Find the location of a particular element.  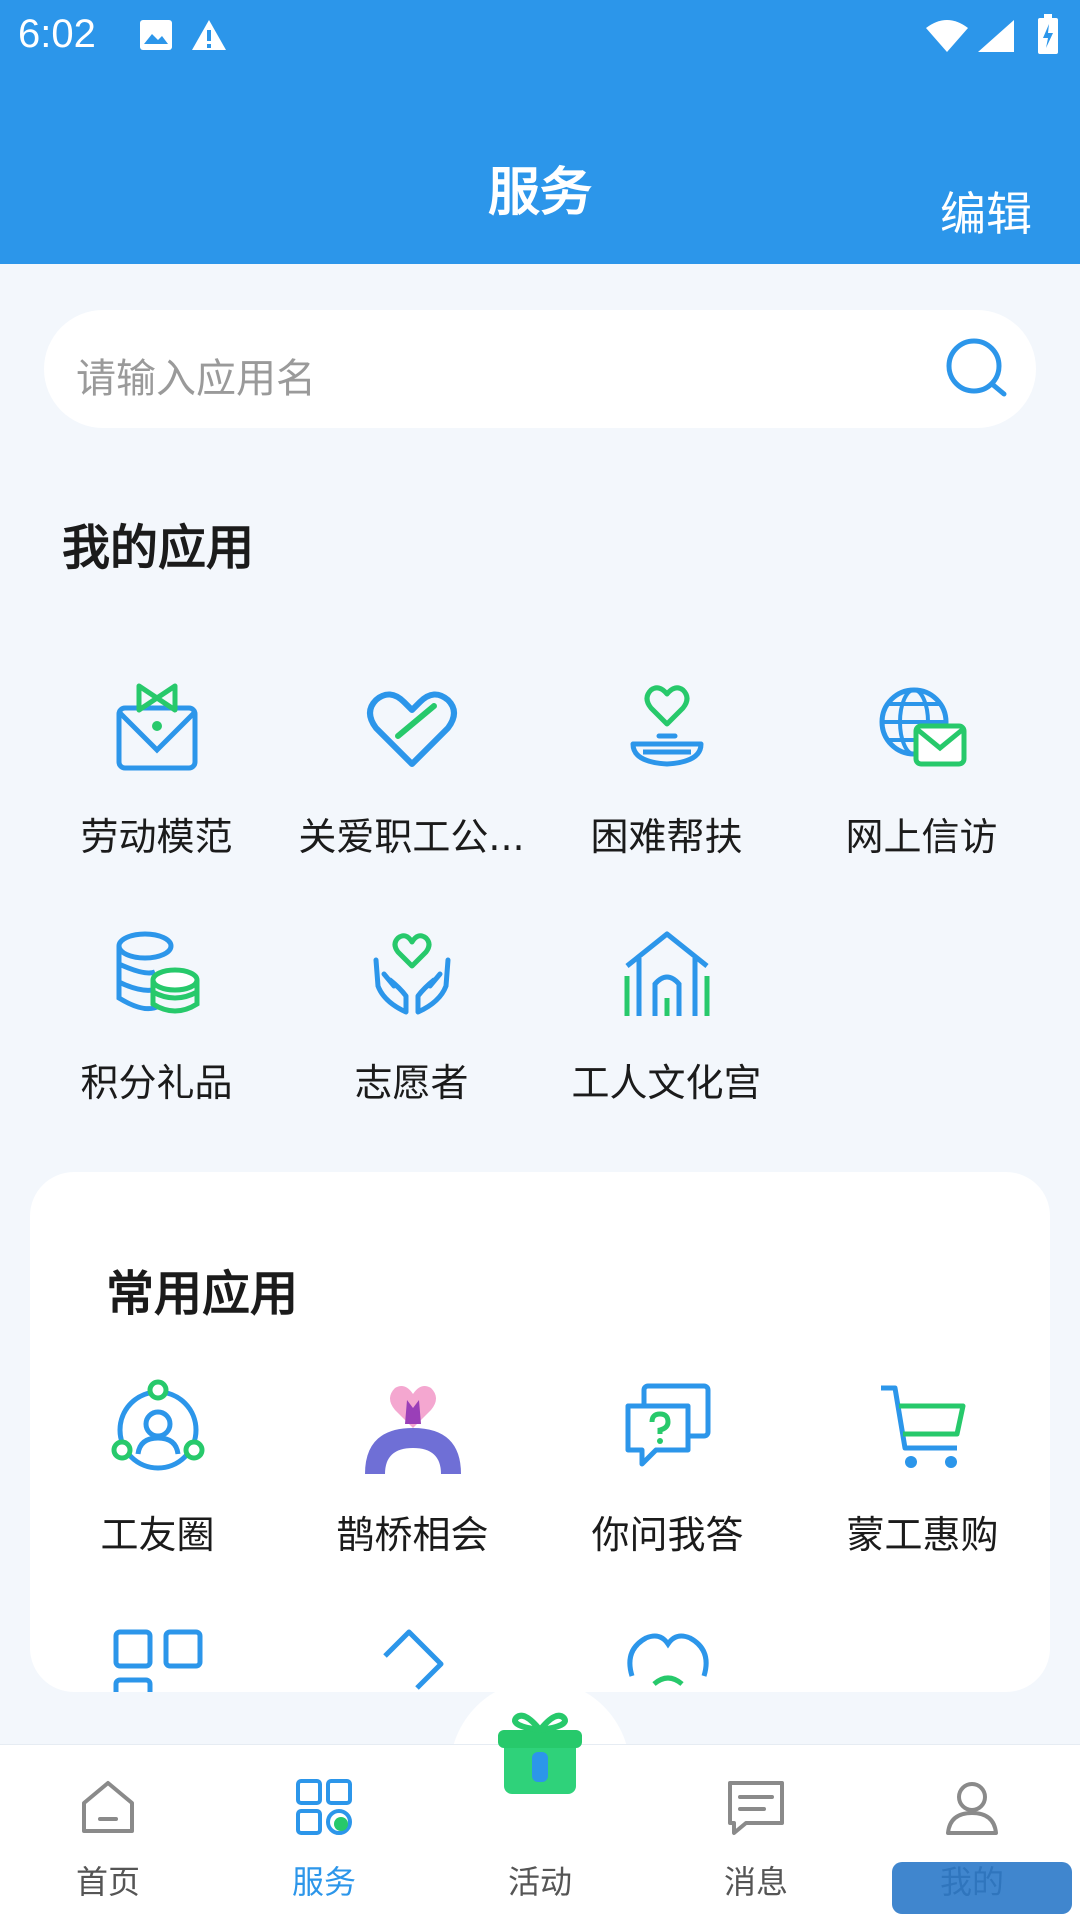

tab-home: 首页 is located at coordinates (108, 1832).